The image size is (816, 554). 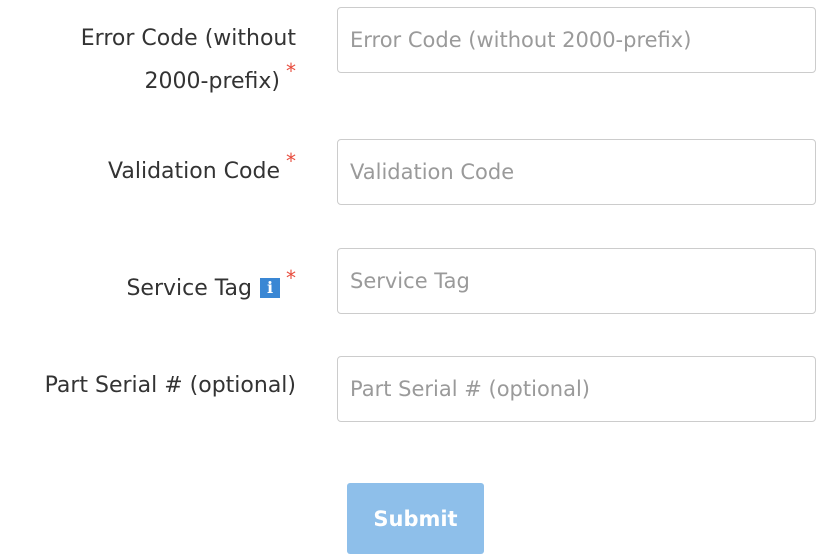 I want to click on error-code-label: Error Code (without 2000-prefix) *, so click(x=188, y=60).